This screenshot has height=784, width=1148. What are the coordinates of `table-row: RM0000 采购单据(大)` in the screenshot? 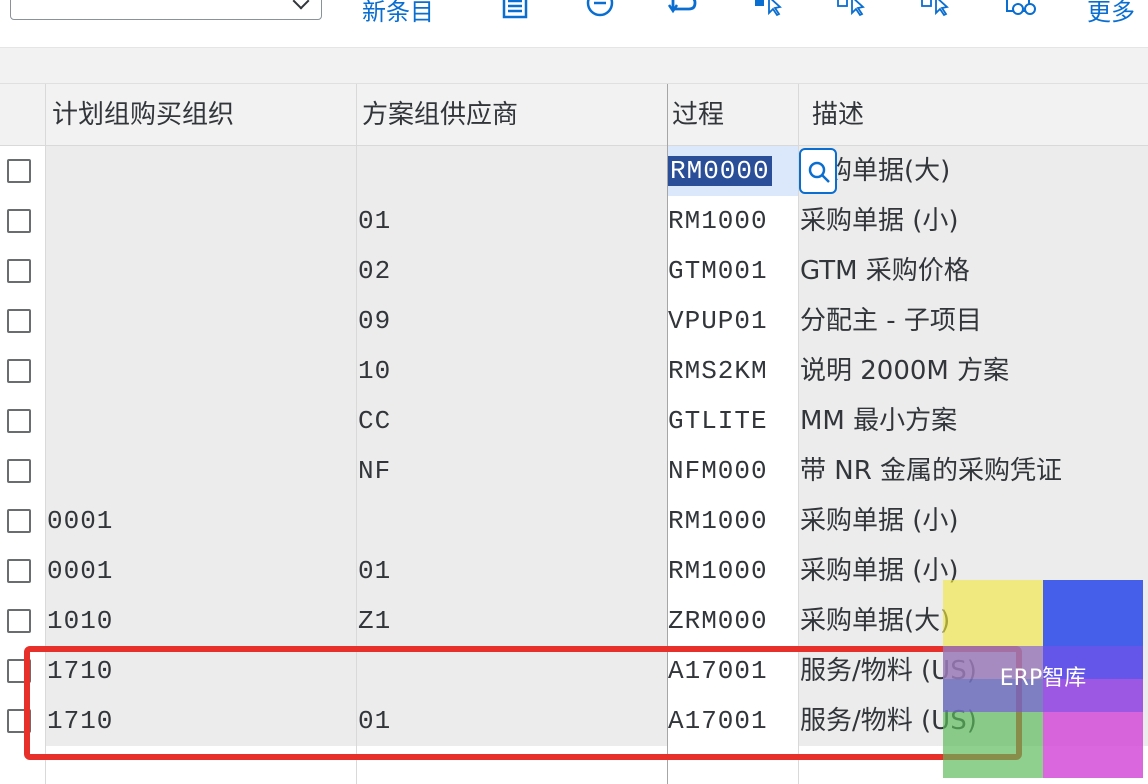 It's located at (574, 171).